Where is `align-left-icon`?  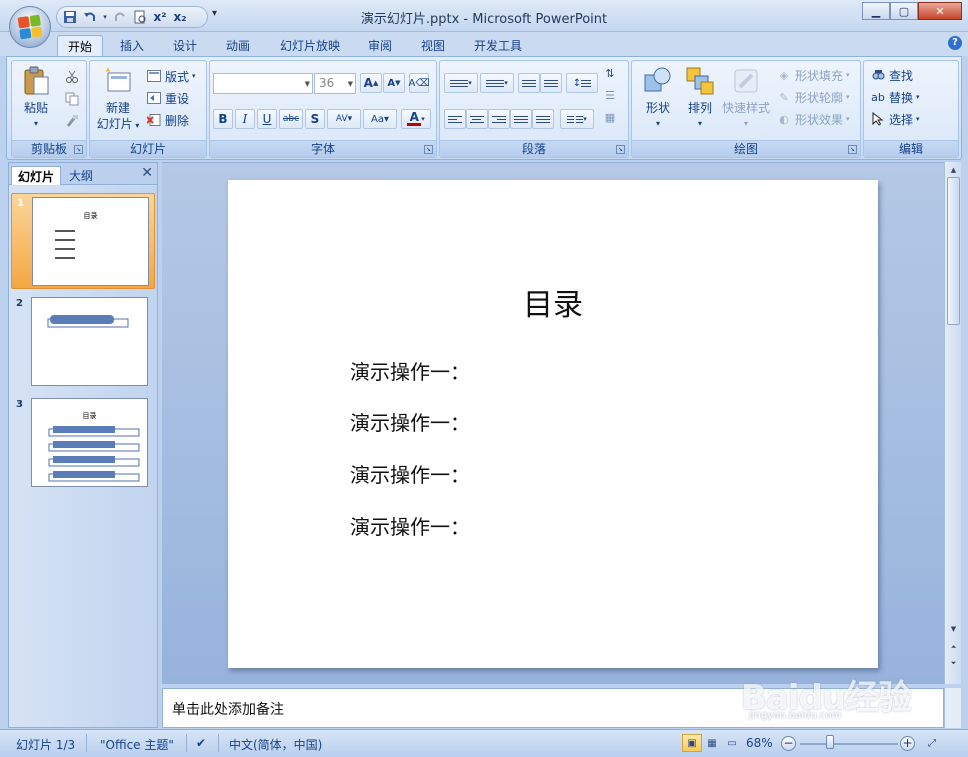
align-left-icon is located at coordinates (455, 119).